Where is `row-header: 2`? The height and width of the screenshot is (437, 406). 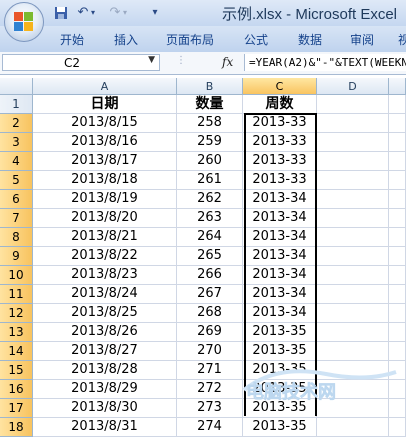 row-header: 2 is located at coordinates (16, 123).